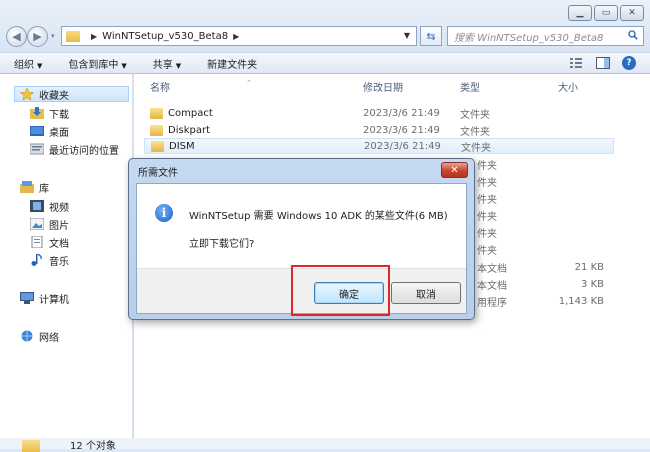 This screenshot has height=452, width=650. What do you see at coordinates (165, 36) in the screenshot?
I see `breadcrumb-path: WinNTSetup_v530_Beta8` at bounding box center [165, 36].